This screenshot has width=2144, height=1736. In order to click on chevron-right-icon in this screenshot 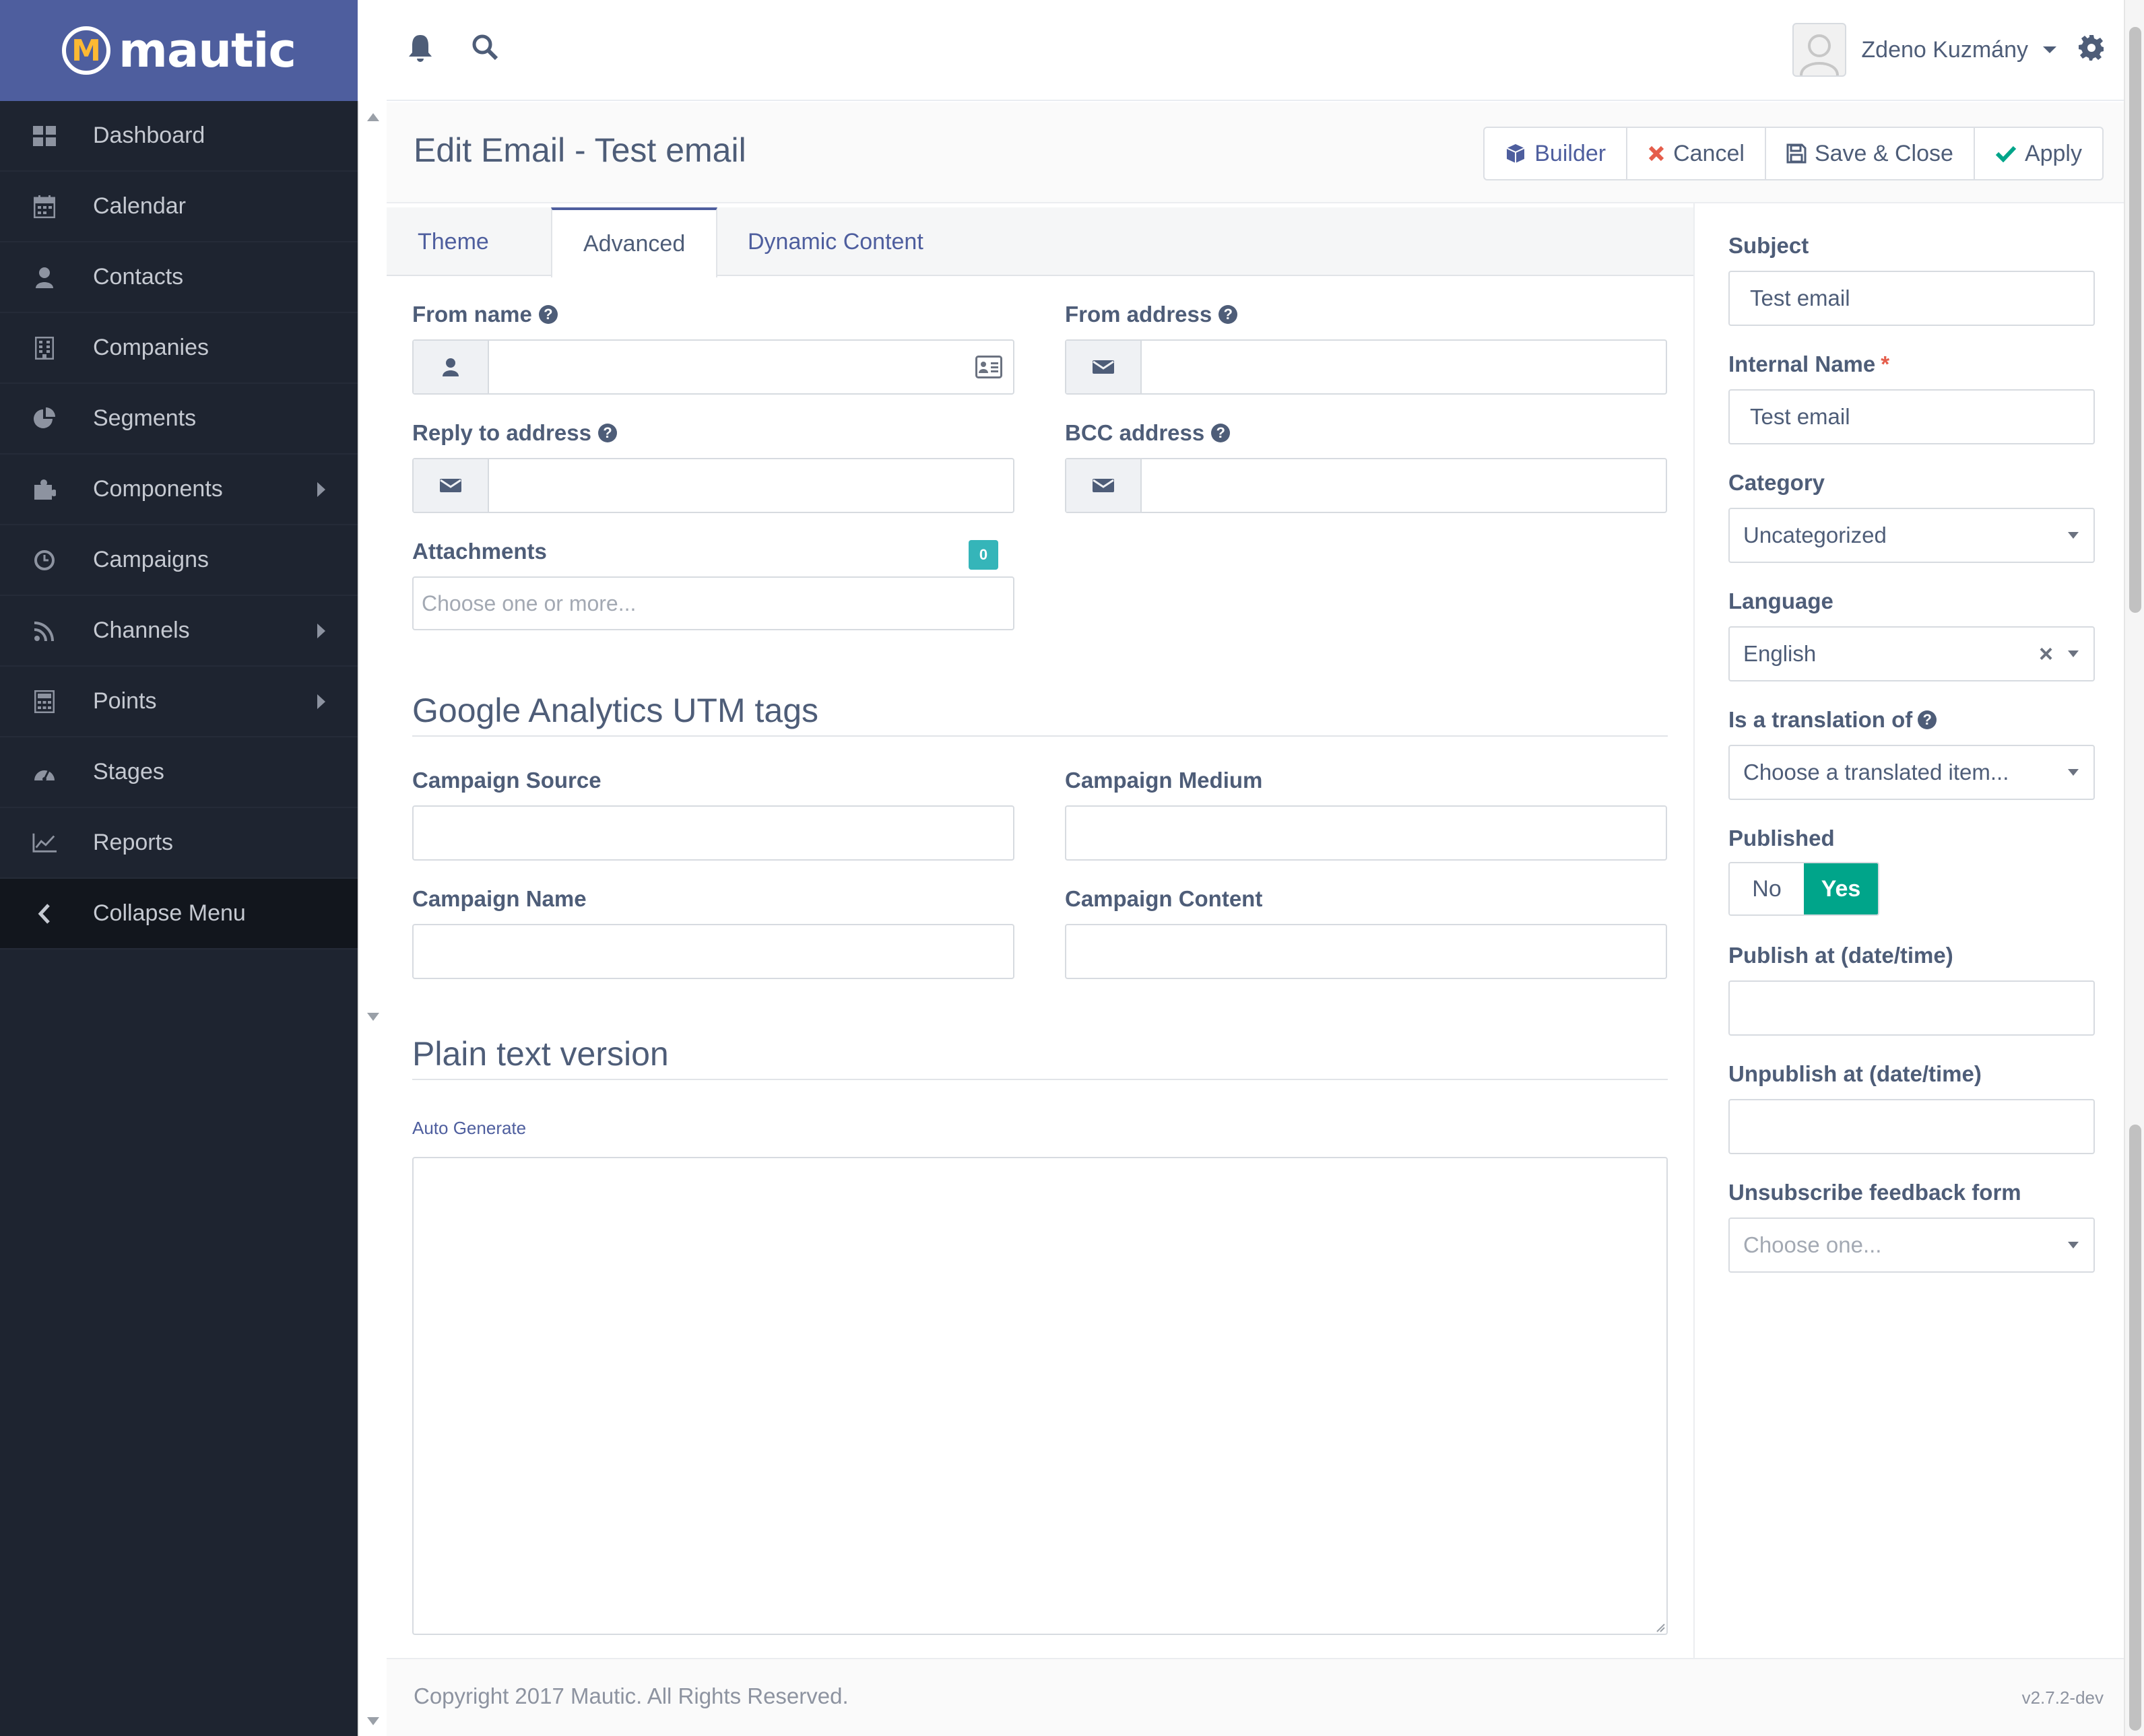, I will do `click(321, 489)`.